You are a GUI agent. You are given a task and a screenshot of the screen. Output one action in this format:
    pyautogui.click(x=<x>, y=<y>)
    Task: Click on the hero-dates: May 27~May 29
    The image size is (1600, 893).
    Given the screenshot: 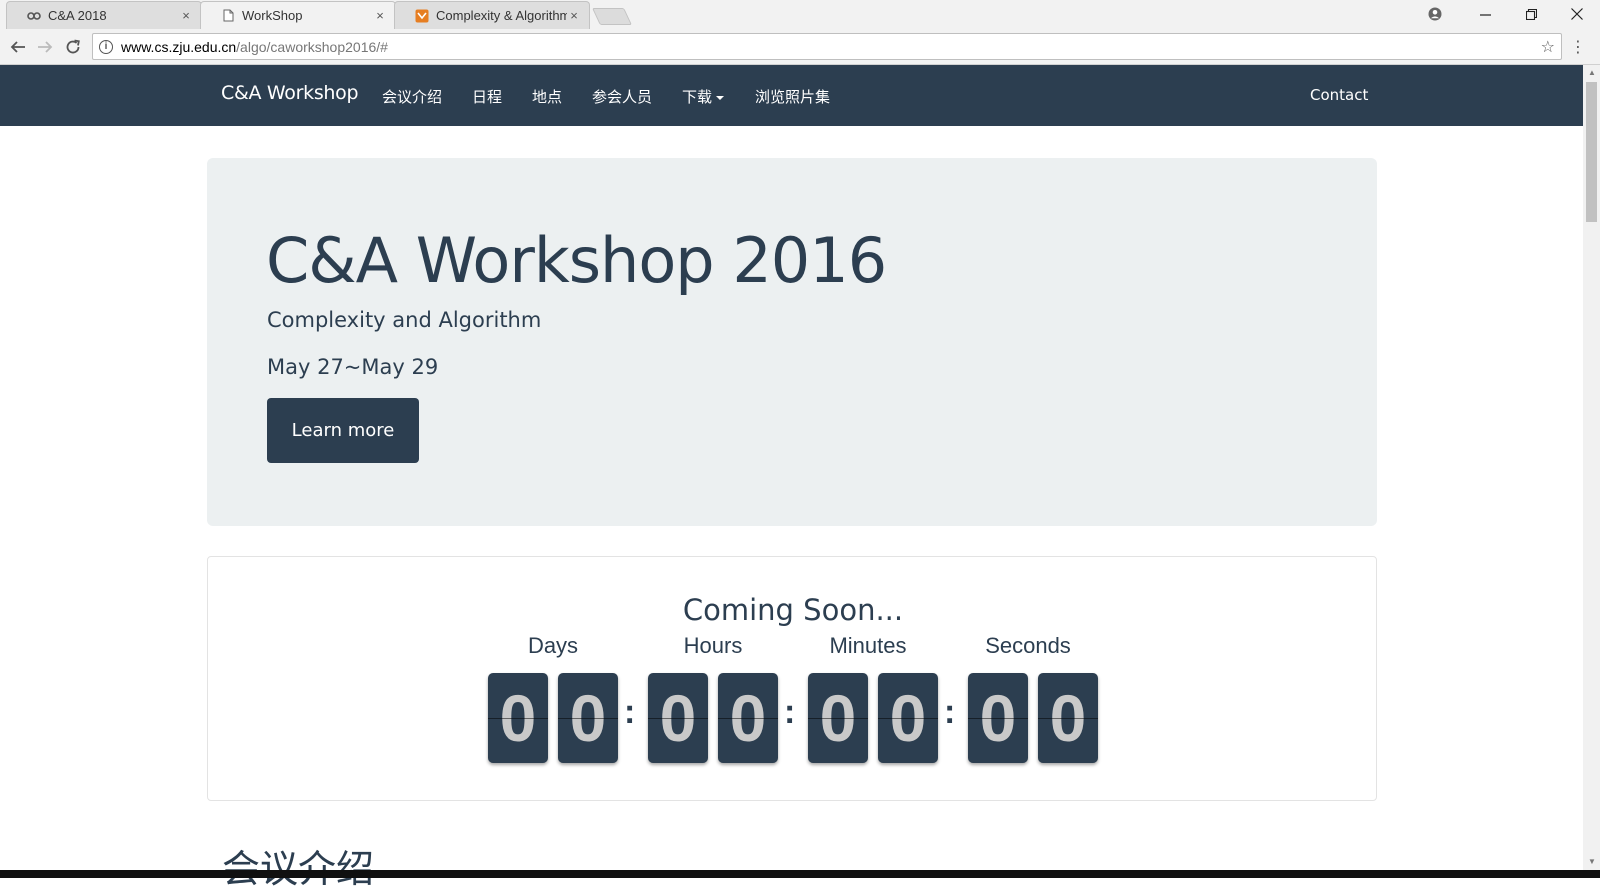 What is the action you would take?
    pyautogui.click(x=353, y=367)
    